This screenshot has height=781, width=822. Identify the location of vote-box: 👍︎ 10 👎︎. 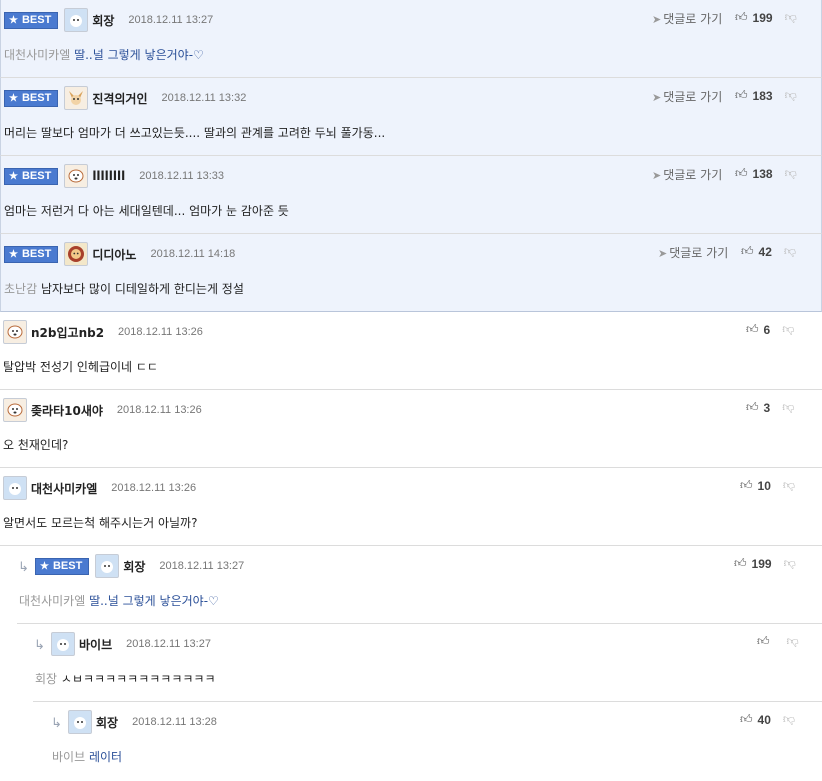
(767, 485).